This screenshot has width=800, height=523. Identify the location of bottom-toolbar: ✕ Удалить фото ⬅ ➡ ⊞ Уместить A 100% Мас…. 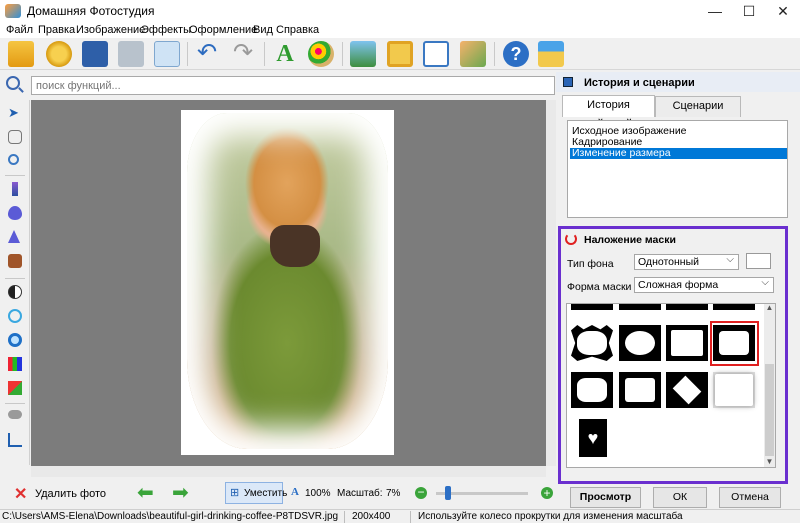
(278, 493).